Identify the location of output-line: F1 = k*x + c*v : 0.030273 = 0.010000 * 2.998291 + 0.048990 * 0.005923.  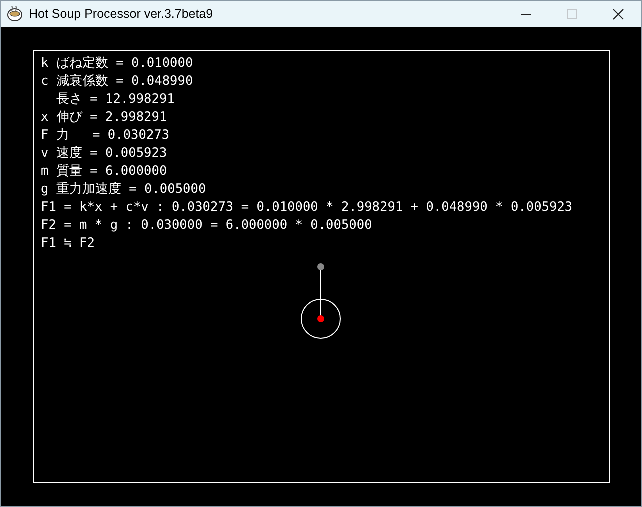
(307, 208).